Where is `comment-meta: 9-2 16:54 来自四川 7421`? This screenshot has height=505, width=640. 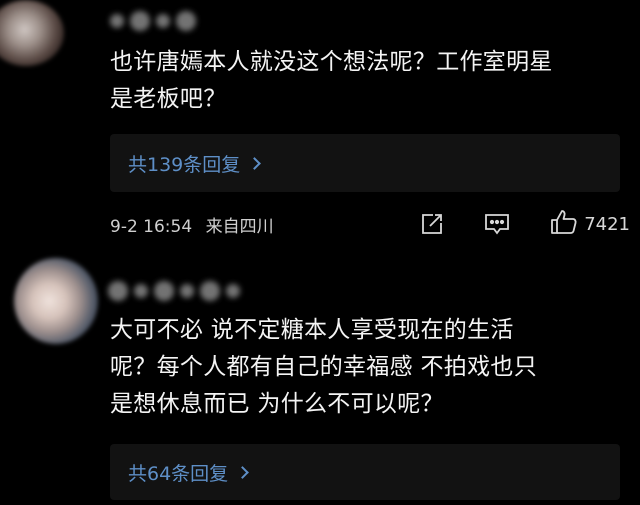
comment-meta: 9-2 16:54 来自四川 7421 is located at coordinates (370, 224).